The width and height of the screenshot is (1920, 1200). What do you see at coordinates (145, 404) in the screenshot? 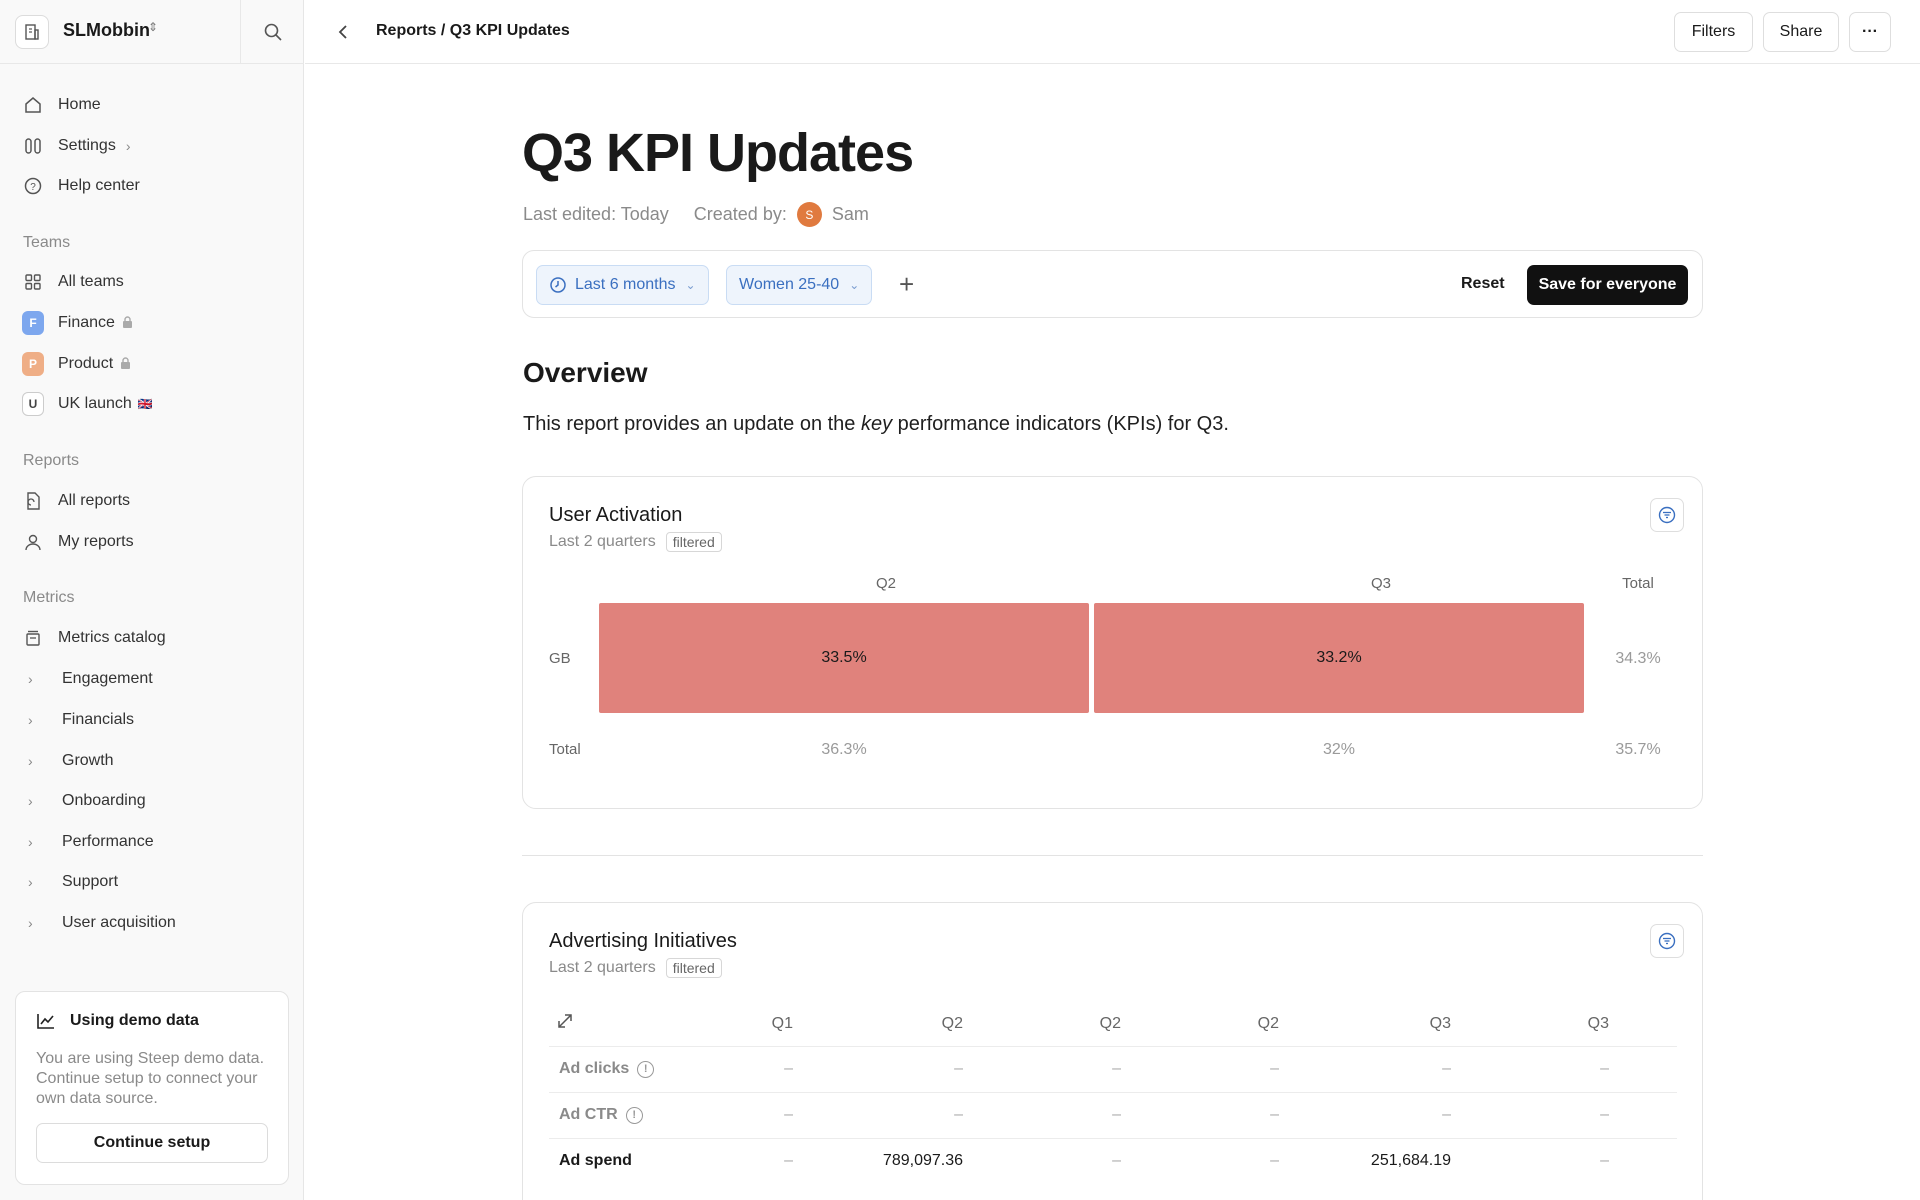
I see `uk-flag-icon: 🇬🇧` at bounding box center [145, 404].